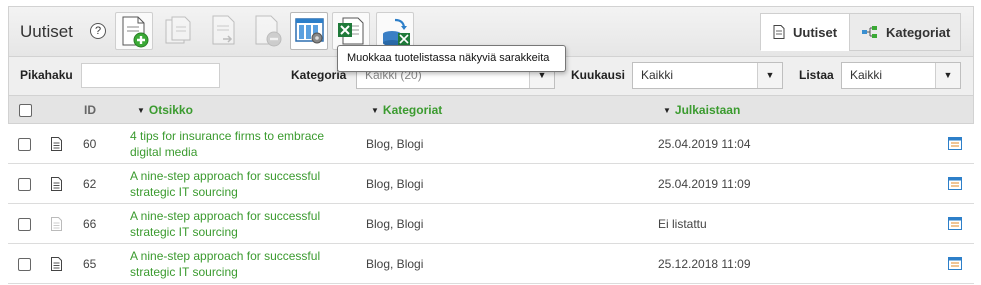 Image resolution: width=981 pixels, height=285 pixels. What do you see at coordinates (682, 224) in the screenshot?
I see `row-published: Ei listattu` at bounding box center [682, 224].